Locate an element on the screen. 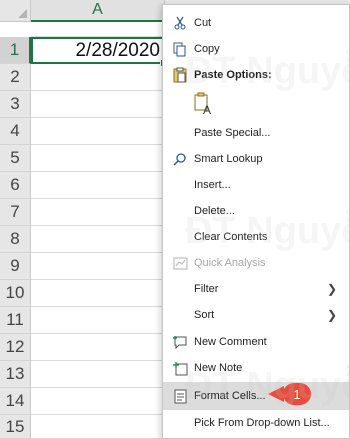 The image size is (350, 439). menu-item-sort: Sort ❯ is located at coordinates (256, 315).